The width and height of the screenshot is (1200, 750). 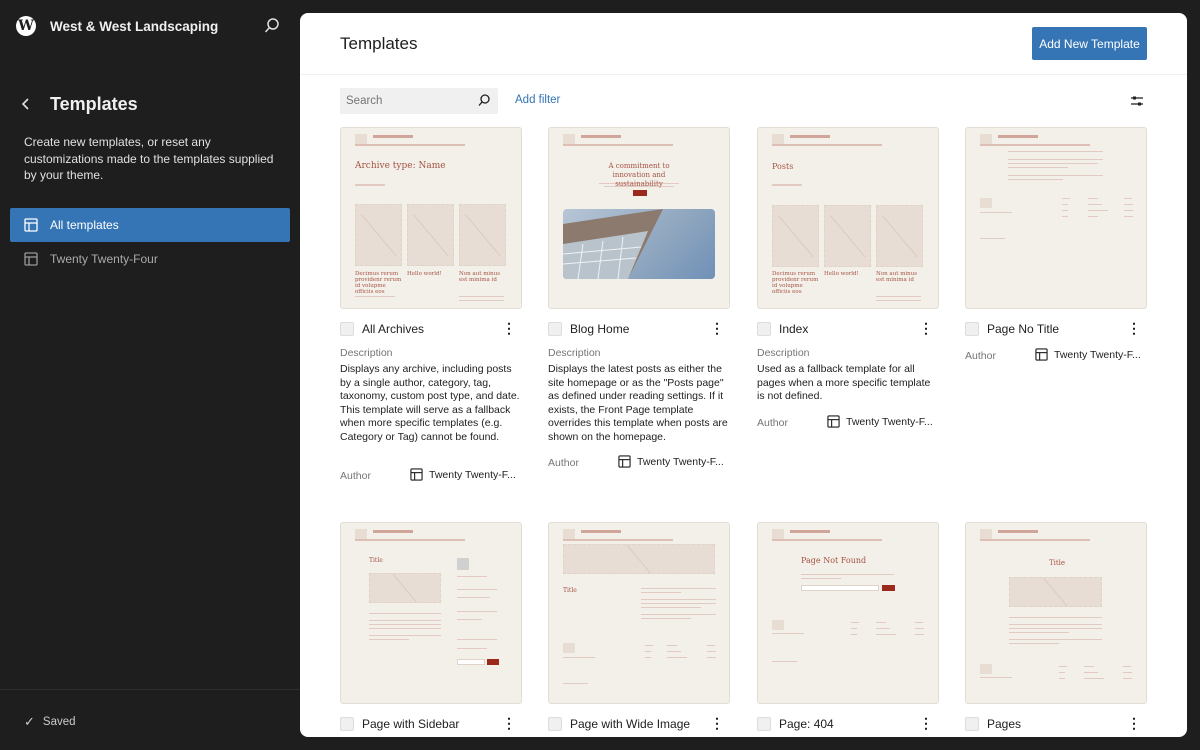 I want to click on preview-image, so click(x=639, y=244).